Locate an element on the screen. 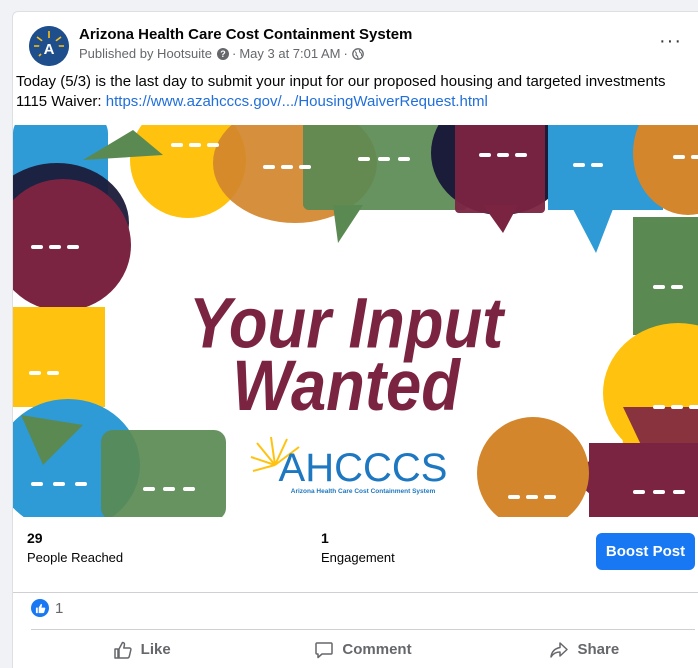 The image size is (698, 668). like-icon is located at coordinates (122, 650).